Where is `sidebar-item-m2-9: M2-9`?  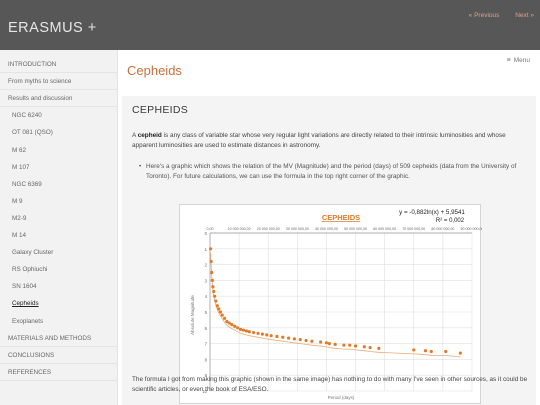 sidebar-item-m2-9: M2-9 is located at coordinates (59, 218).